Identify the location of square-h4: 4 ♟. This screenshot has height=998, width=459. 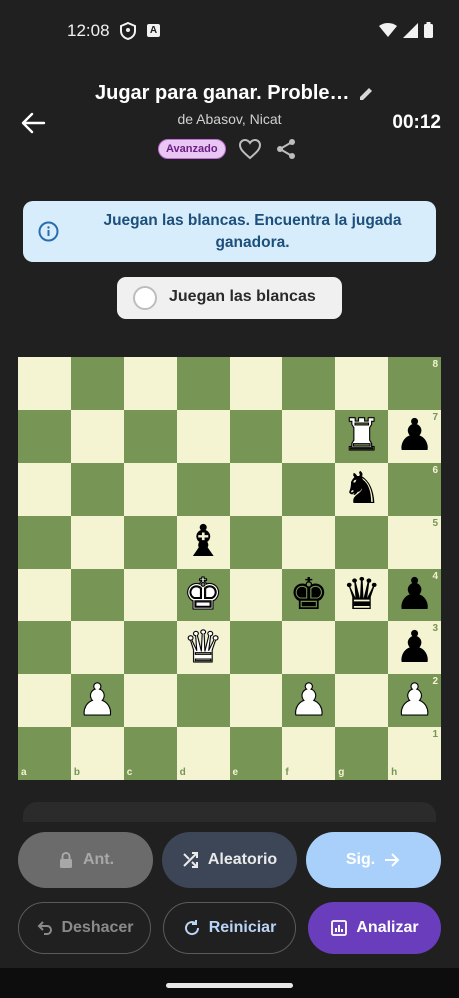
(414, 595).